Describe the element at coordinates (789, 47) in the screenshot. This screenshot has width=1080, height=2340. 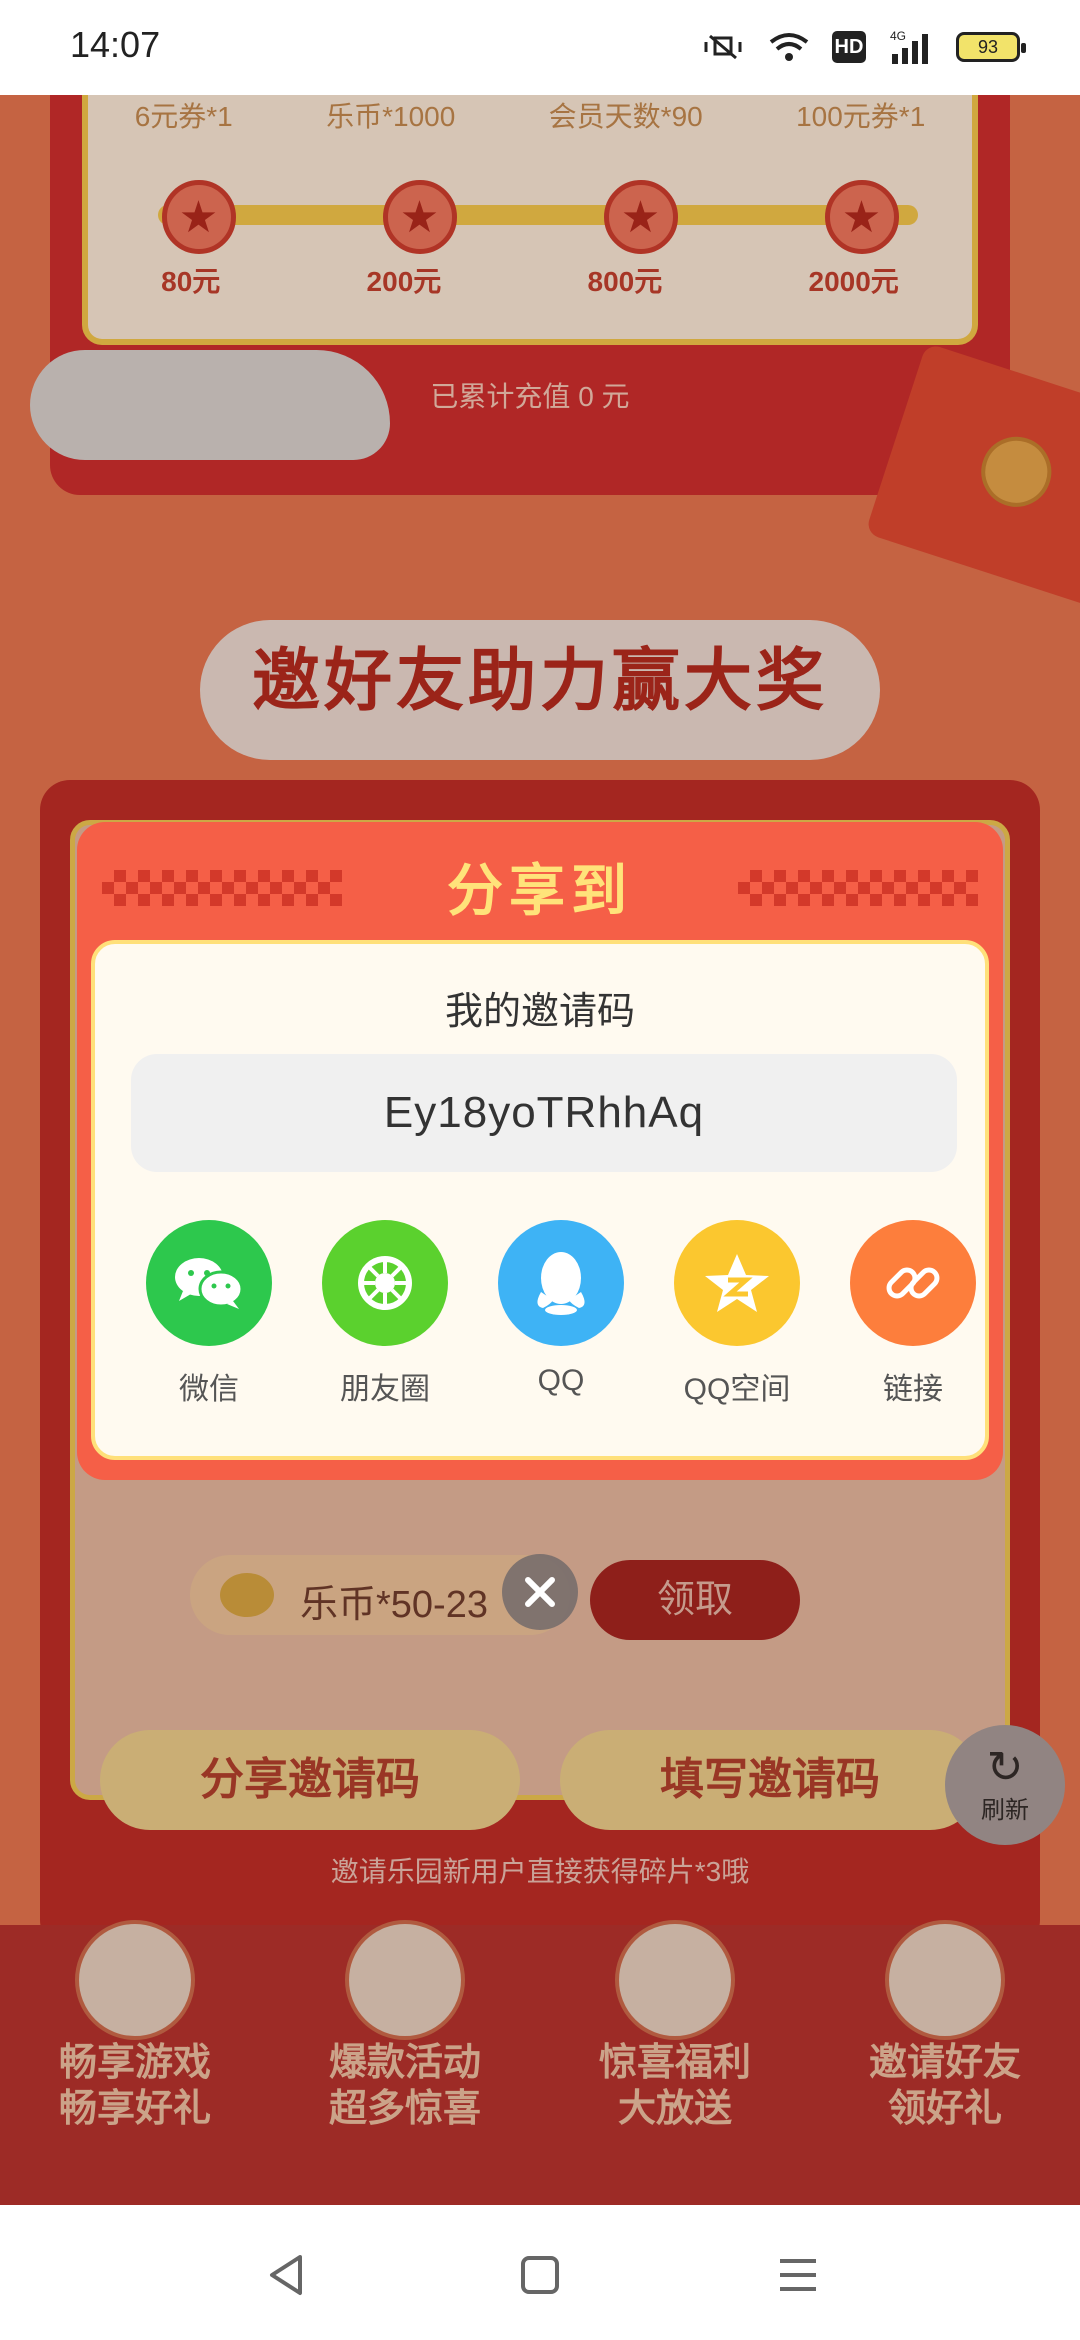
I see `wifi-icon` at that location.